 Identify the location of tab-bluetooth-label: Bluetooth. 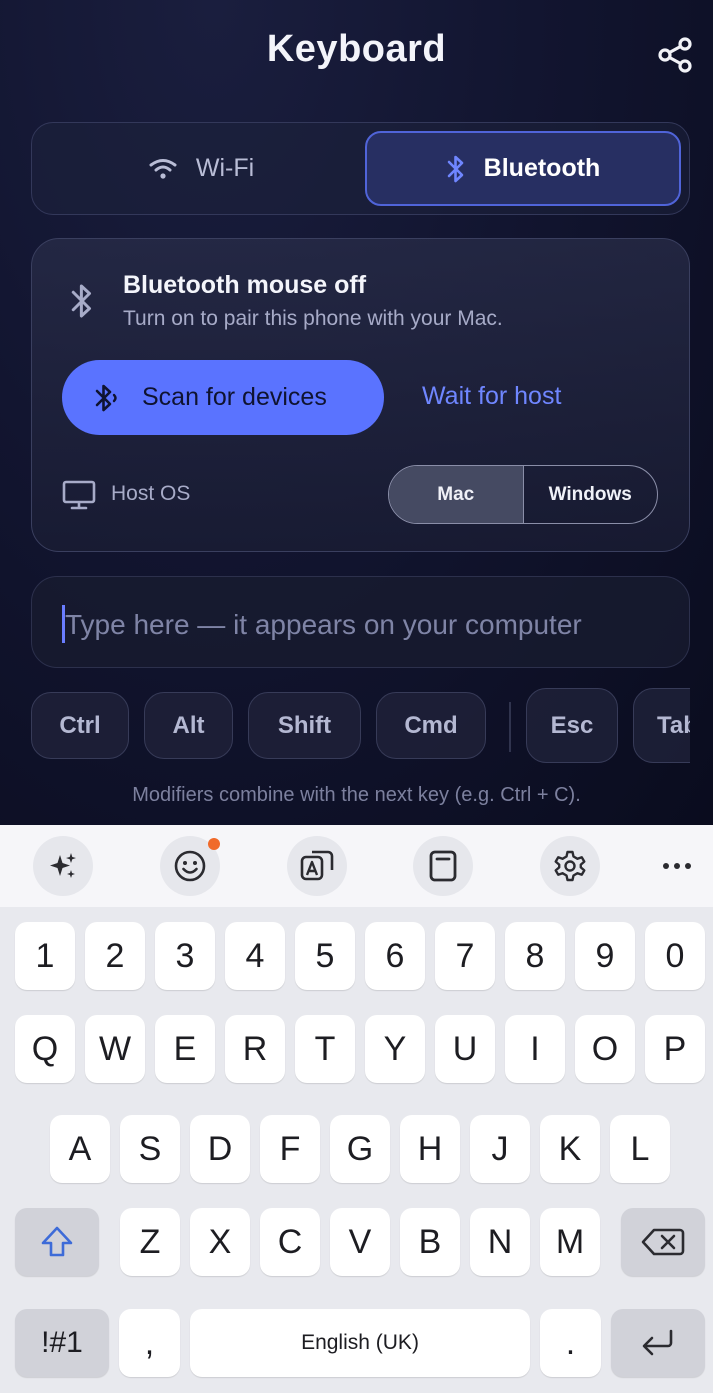
(542, 168).